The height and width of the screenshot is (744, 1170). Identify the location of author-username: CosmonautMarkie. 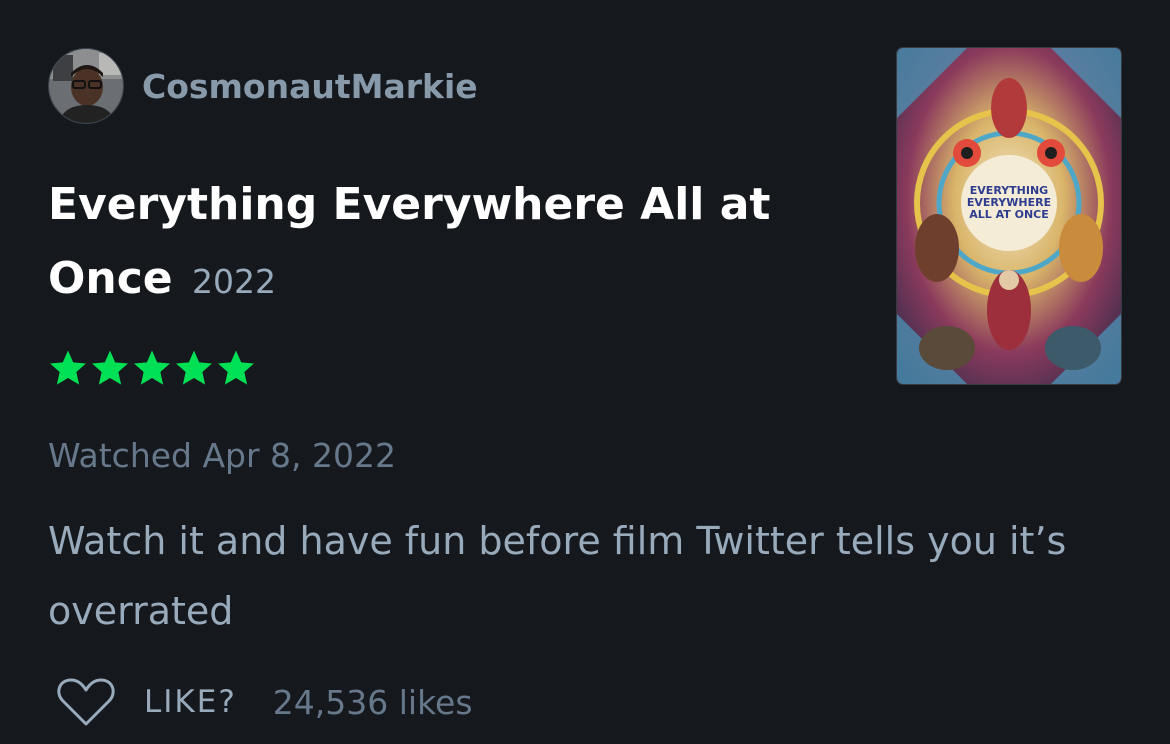
(310, 86).